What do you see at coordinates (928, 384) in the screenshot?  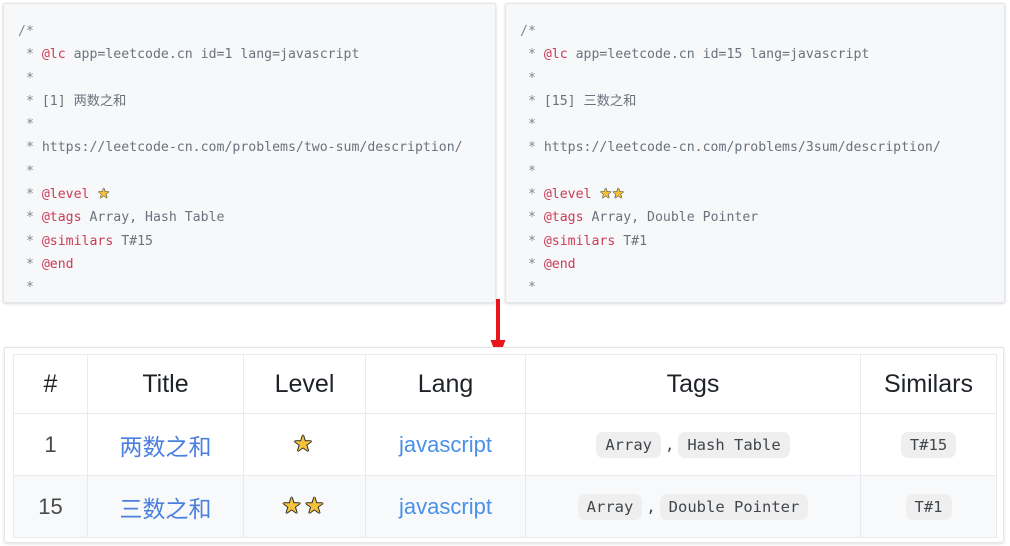 I see `column-header-similars: Similars` at bounding box center [928, 384].